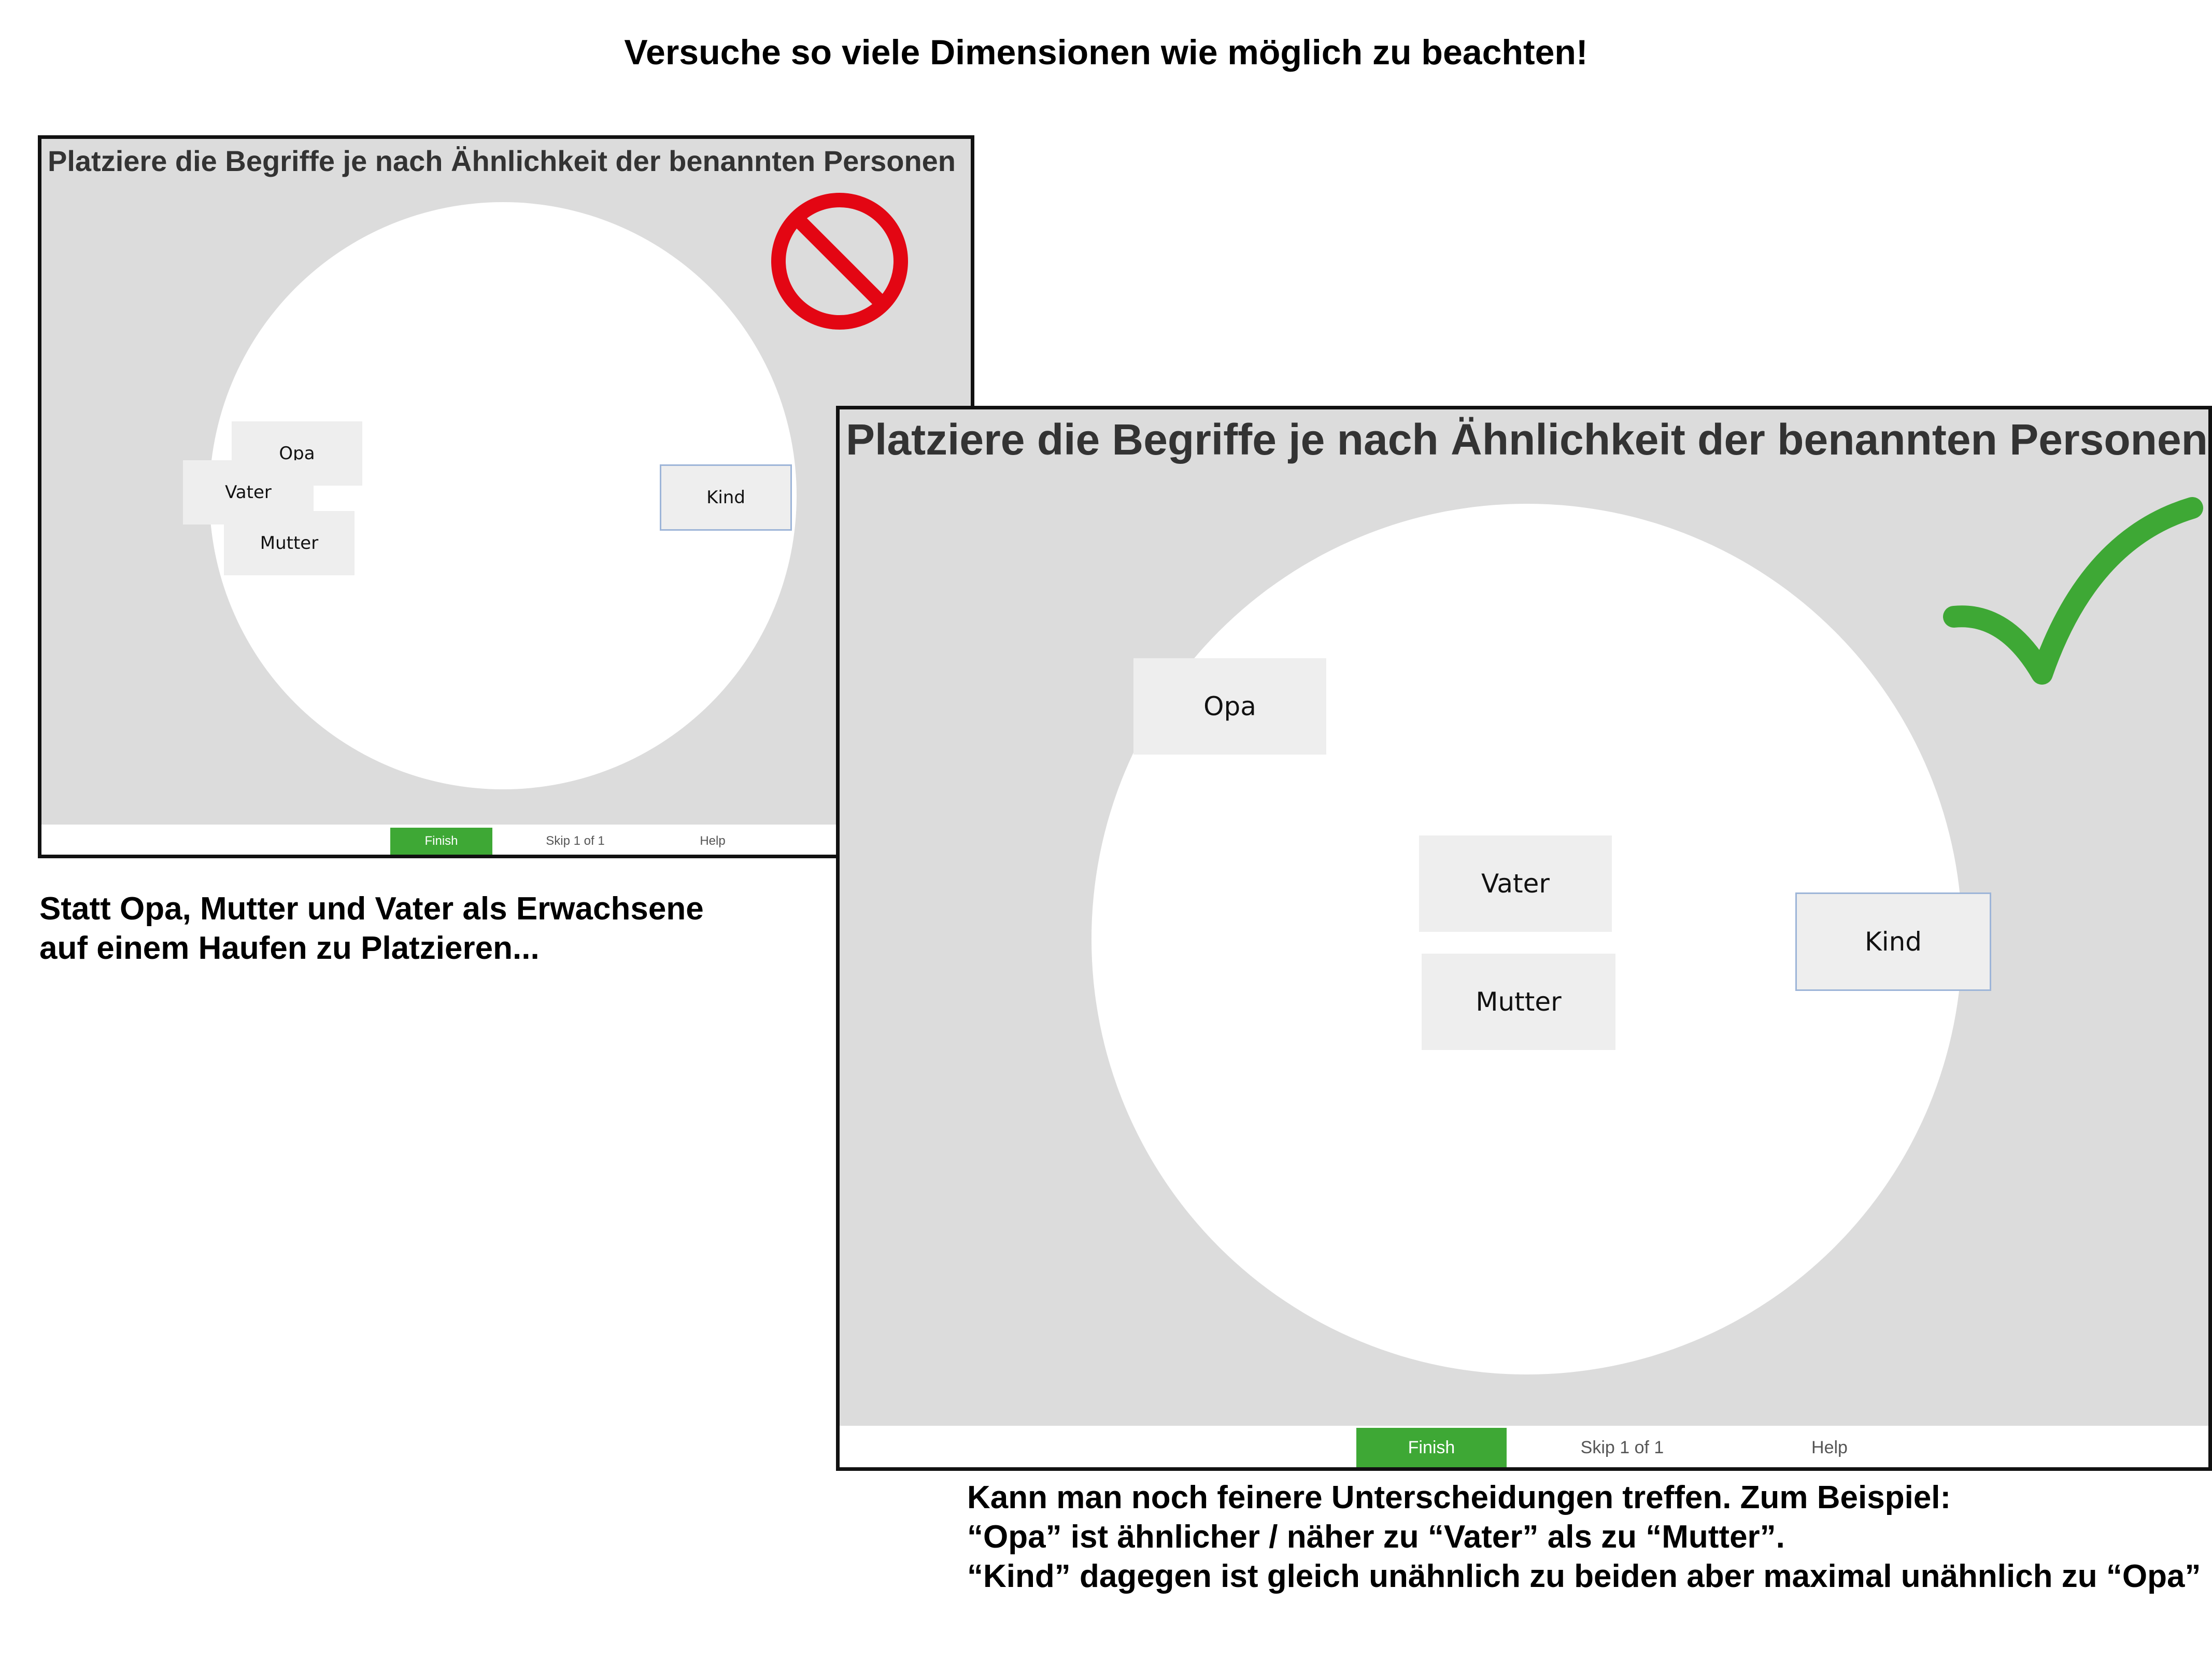 This screenshot has height=1659, width=2212. What do you see at coordinates (1515, 883) in the screenshot?
I see `card-vater: Vater` at bounding box center [1515, 883].